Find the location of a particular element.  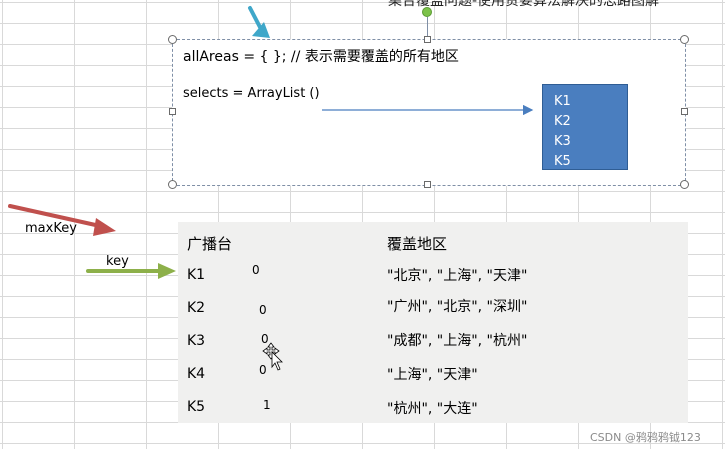

move-cursor-icon is located at coordinates (272, 356).